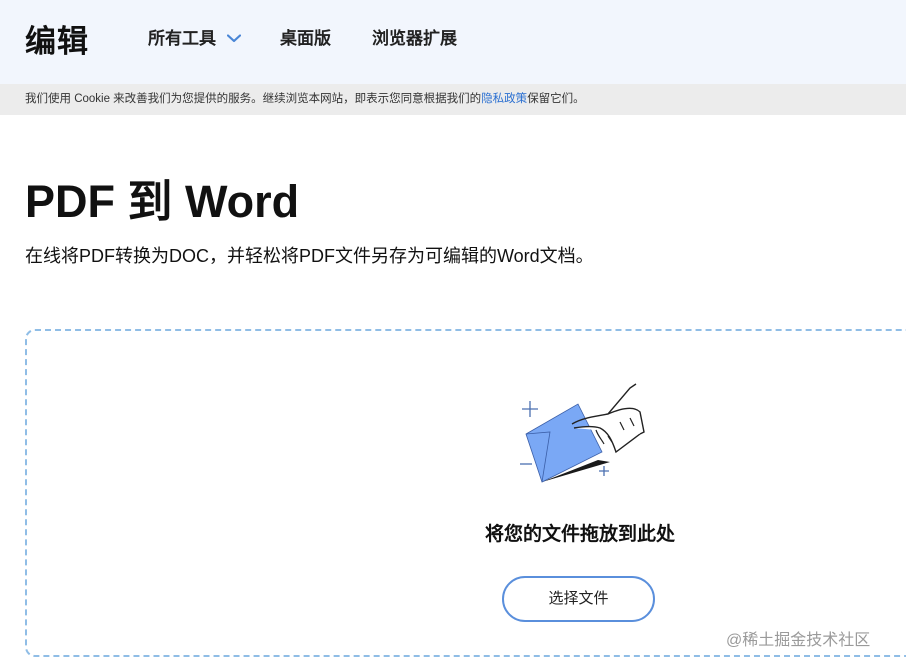  Describe the element at coordinates (162, 201) in the screenshot. I see `page-title: PDF 到 Word` at that location.